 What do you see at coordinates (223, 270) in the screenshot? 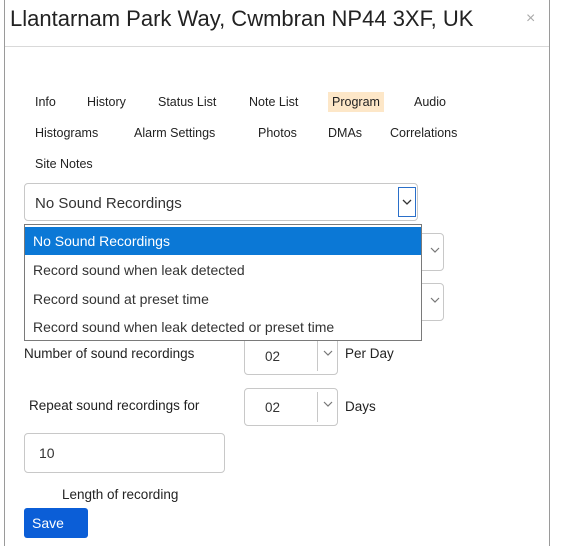
I see `option-record-on-leak: Record sound when leak detected` at bounding box center [223, 270].